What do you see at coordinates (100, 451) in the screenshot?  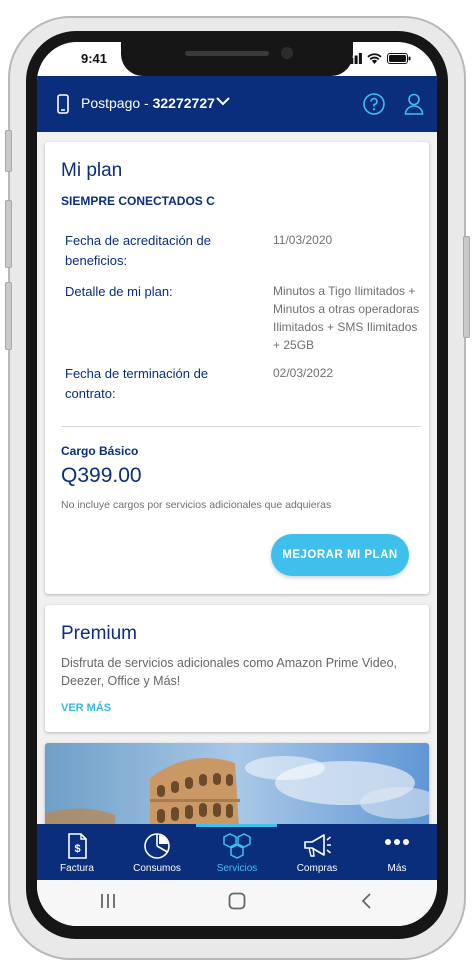 I see `base-charge-label: Cargo Básico` at bounding box center [100, 451].